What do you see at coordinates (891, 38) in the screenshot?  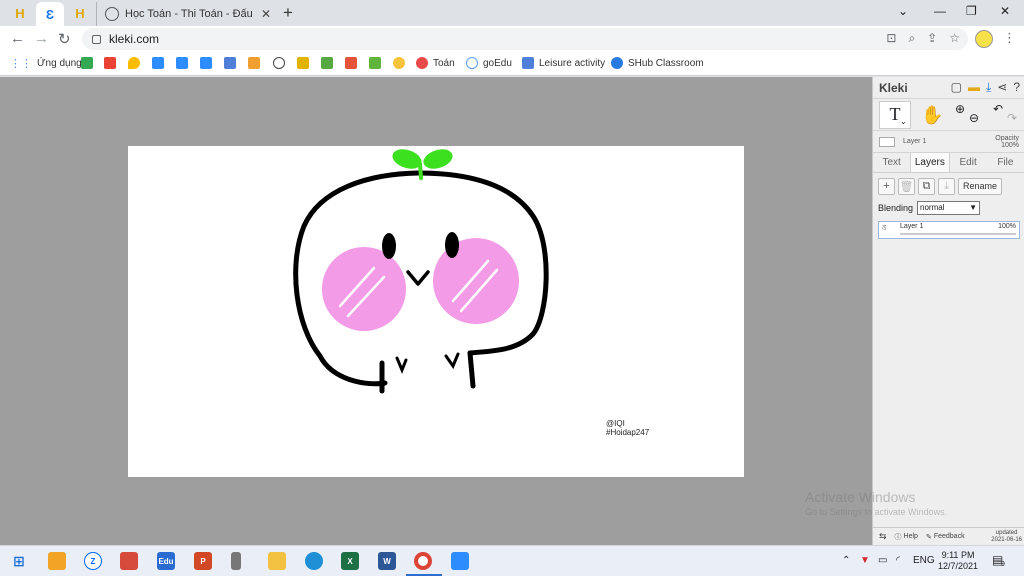 I see `translate-icon: ⊡` at bounding box center [891, 38].